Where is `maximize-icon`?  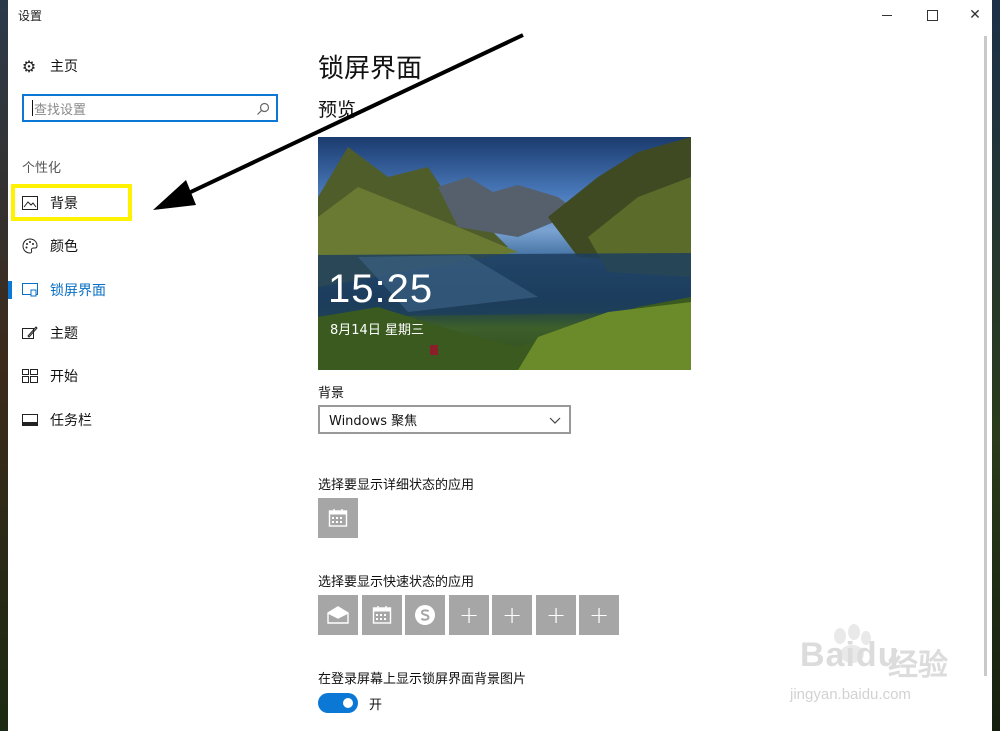
maximize-icon is located at coordinates (932, 15).